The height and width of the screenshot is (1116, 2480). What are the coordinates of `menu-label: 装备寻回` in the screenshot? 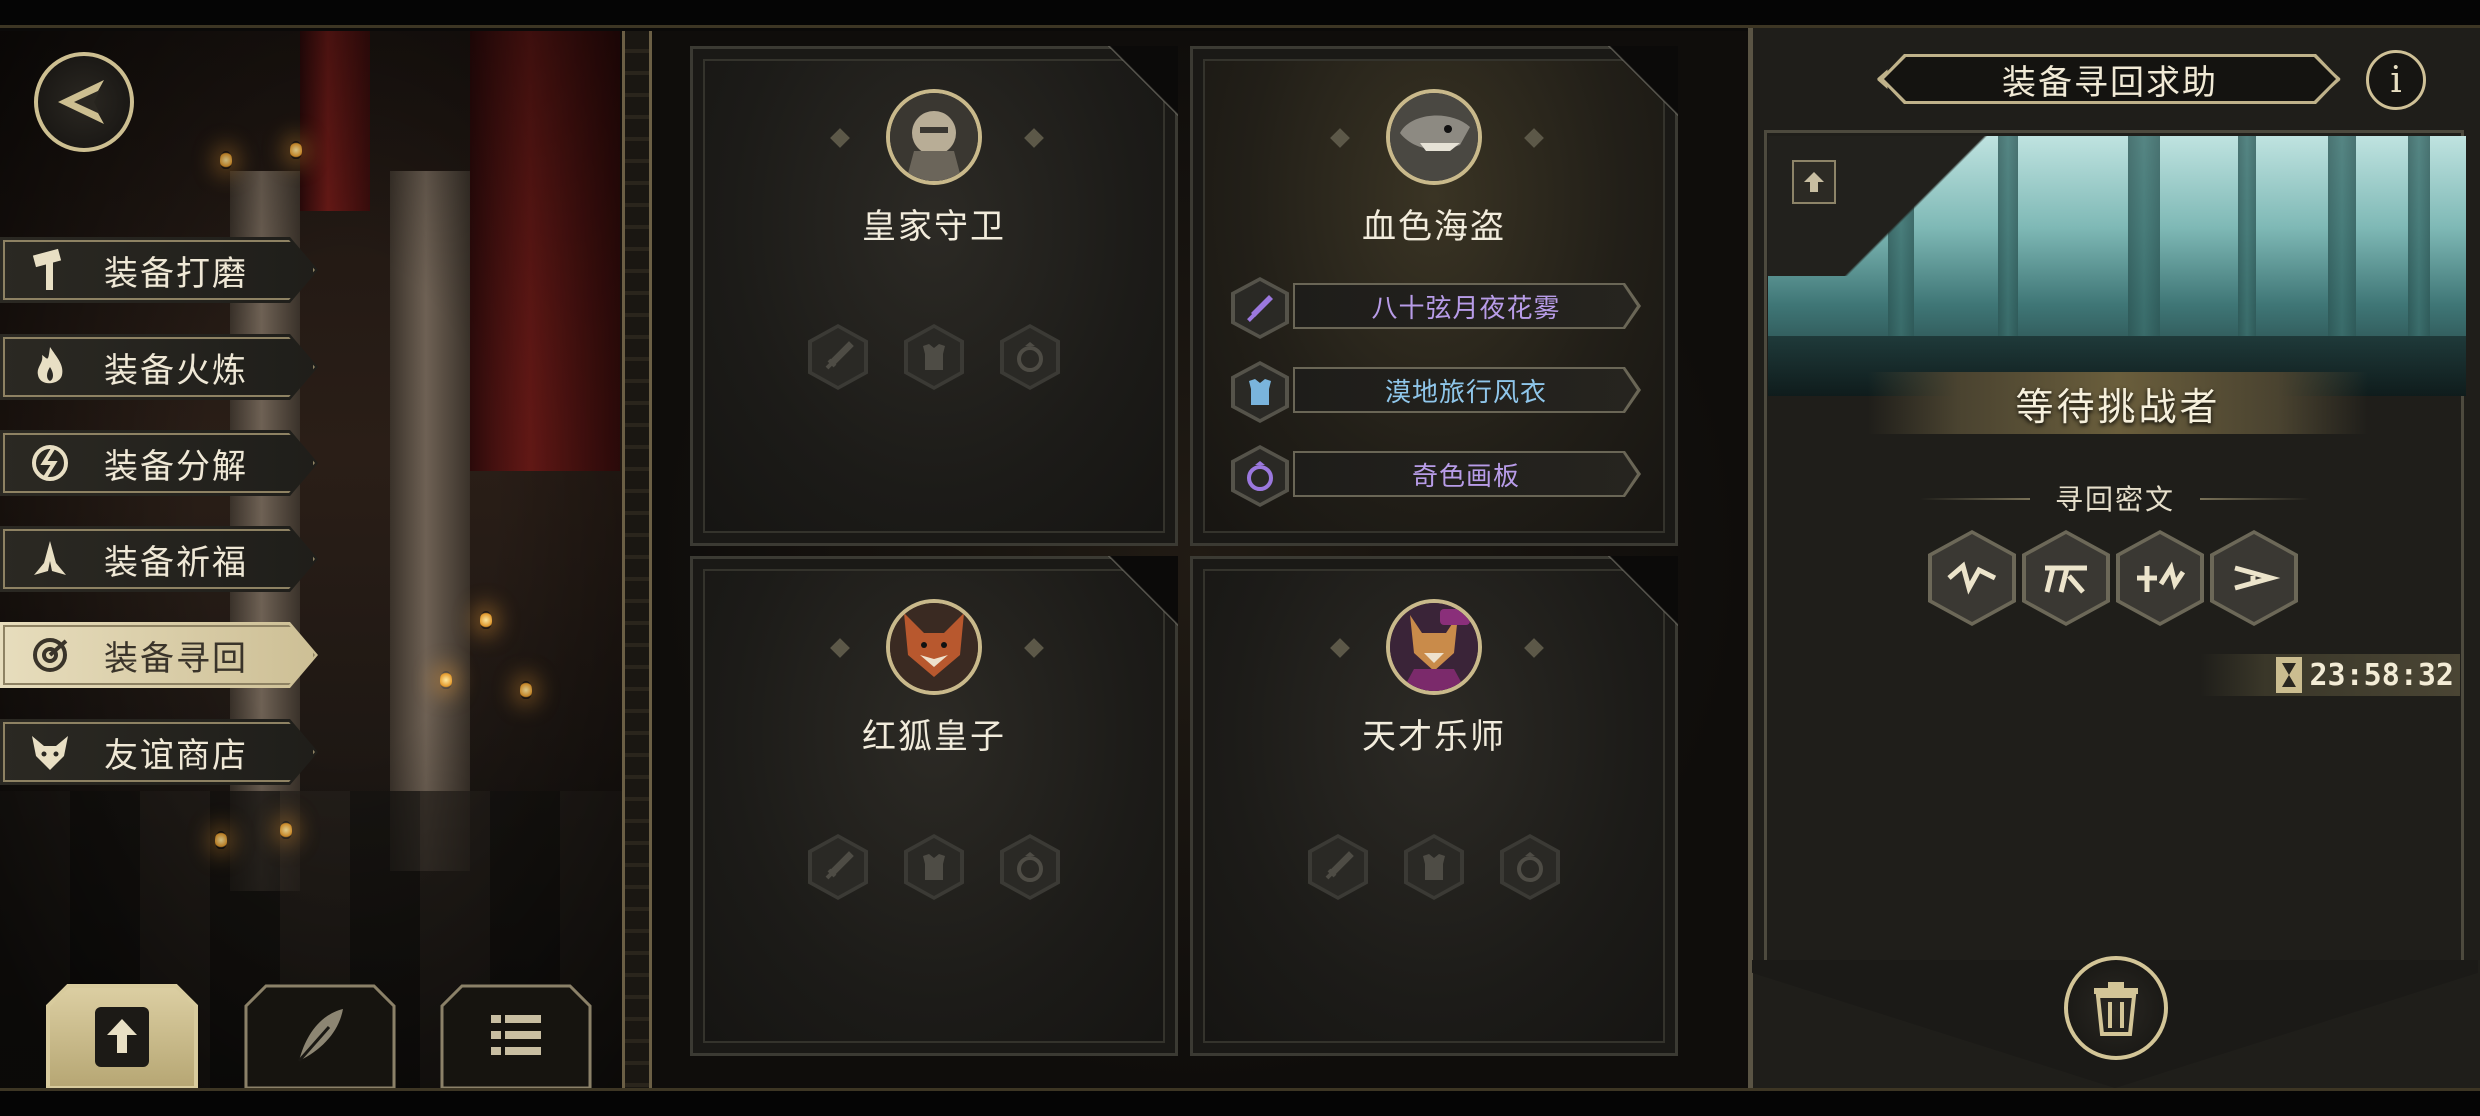 It's located at (176, 658).